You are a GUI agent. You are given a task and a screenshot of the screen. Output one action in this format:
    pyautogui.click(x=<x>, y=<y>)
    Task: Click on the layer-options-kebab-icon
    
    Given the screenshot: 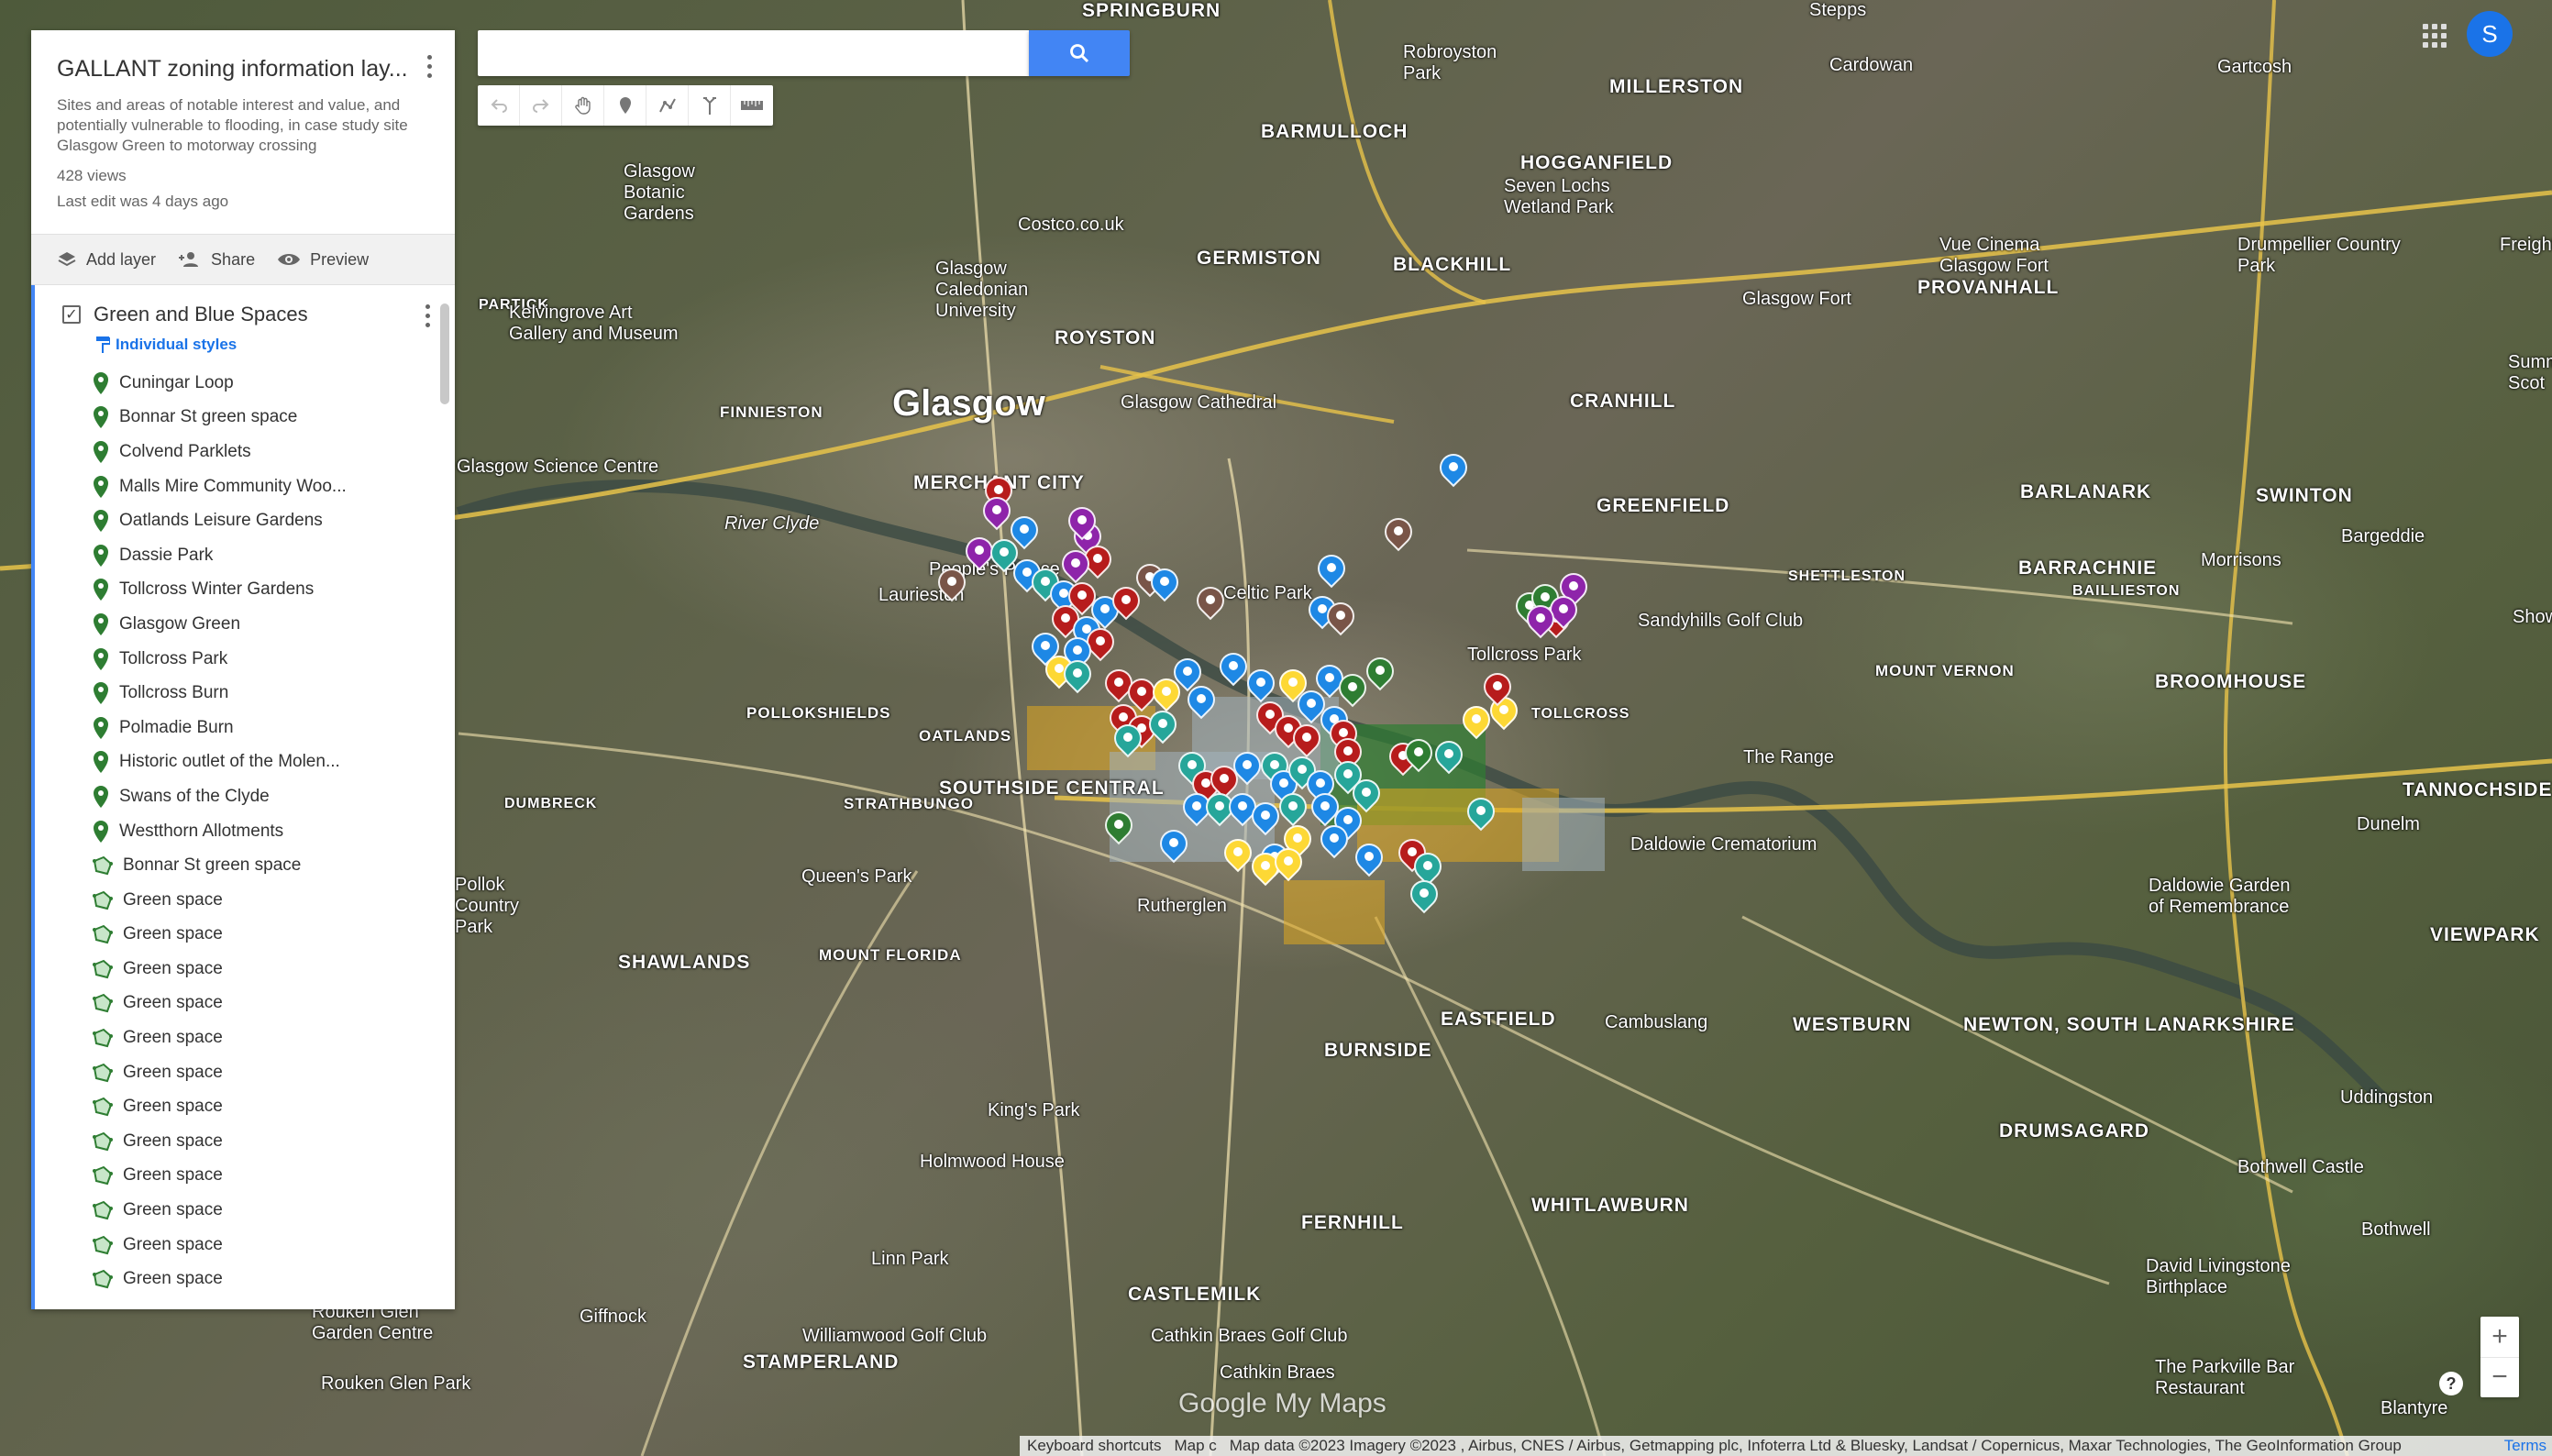 What is the action you would take?
    pyautogui.click(x=427, y=315)
    